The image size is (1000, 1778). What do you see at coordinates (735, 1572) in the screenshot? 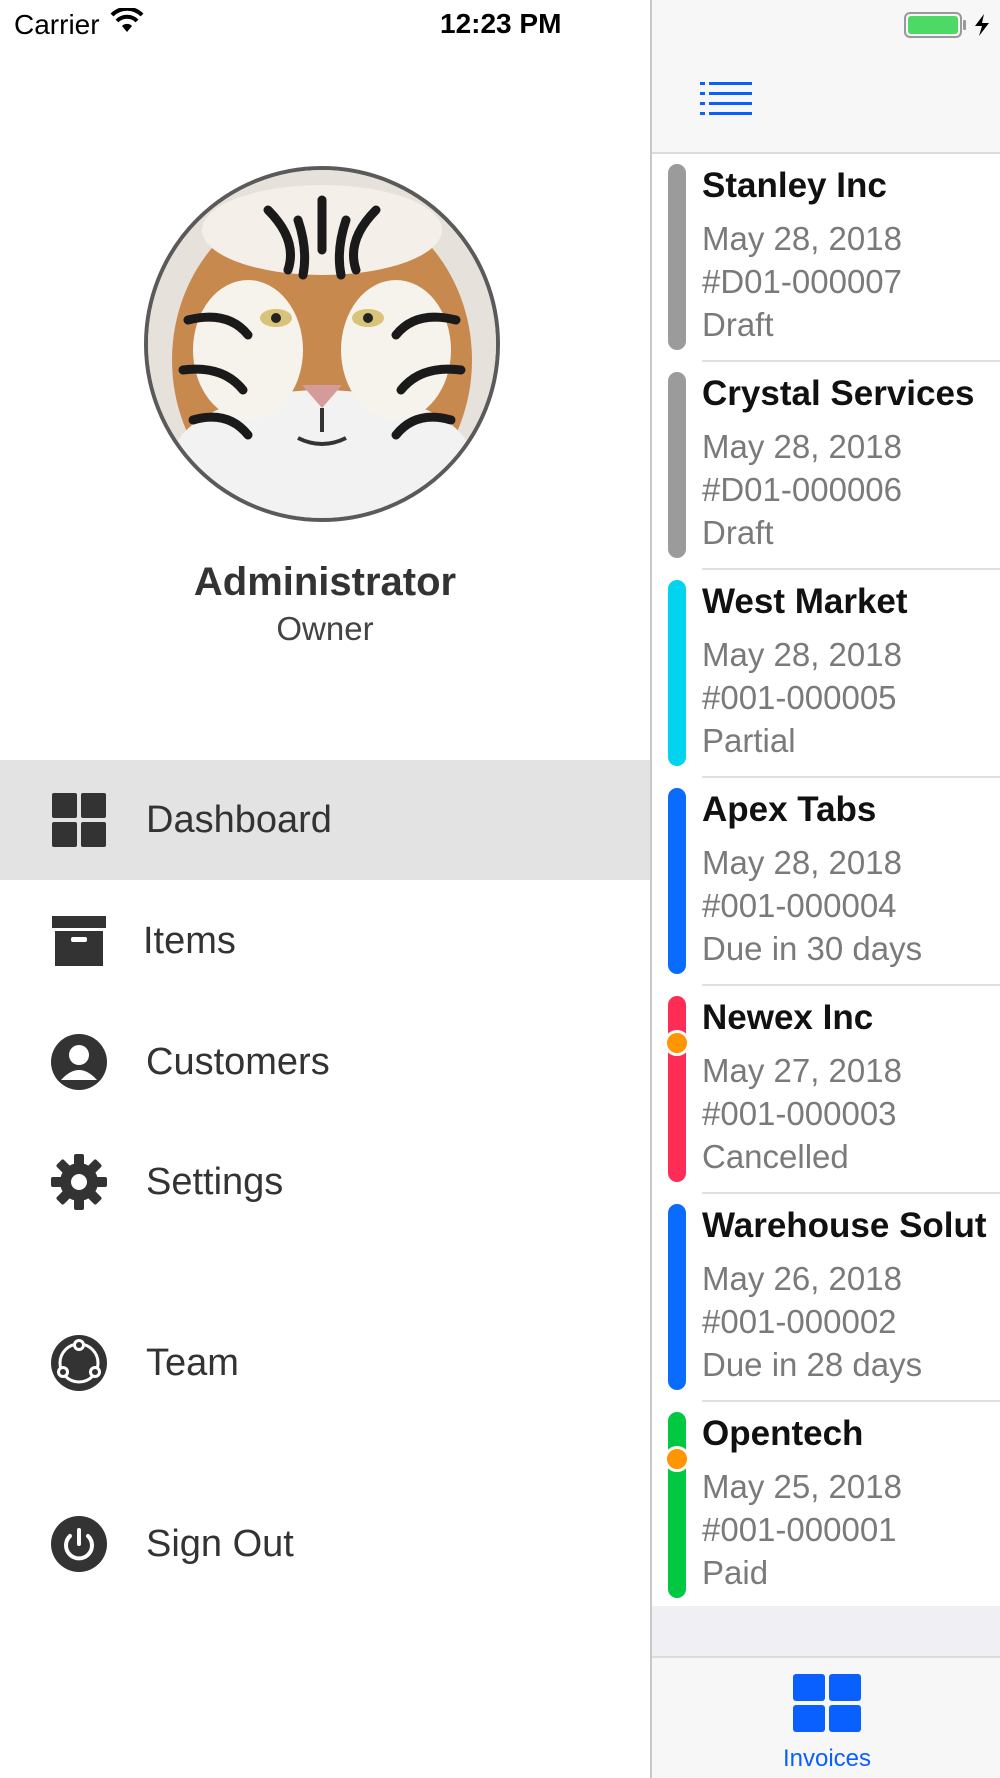
I see `invoice-status: Paid` at bounding box center [735, 1572].